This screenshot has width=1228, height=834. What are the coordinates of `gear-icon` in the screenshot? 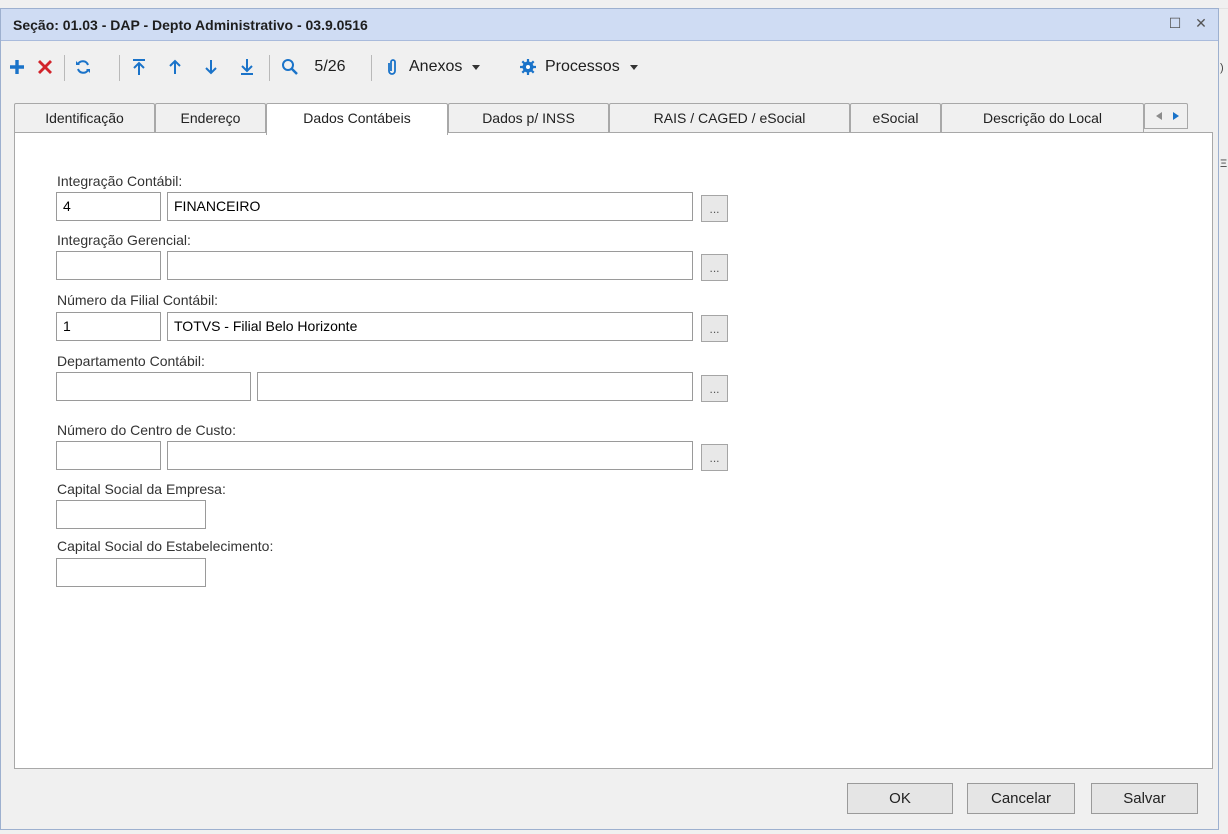 It's located at (528, 67).